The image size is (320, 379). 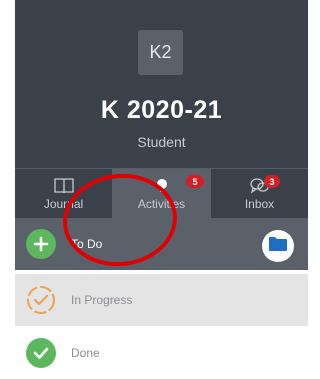 I want to click on tab-inbox-label: Inbox, so click(x=259, y=204).